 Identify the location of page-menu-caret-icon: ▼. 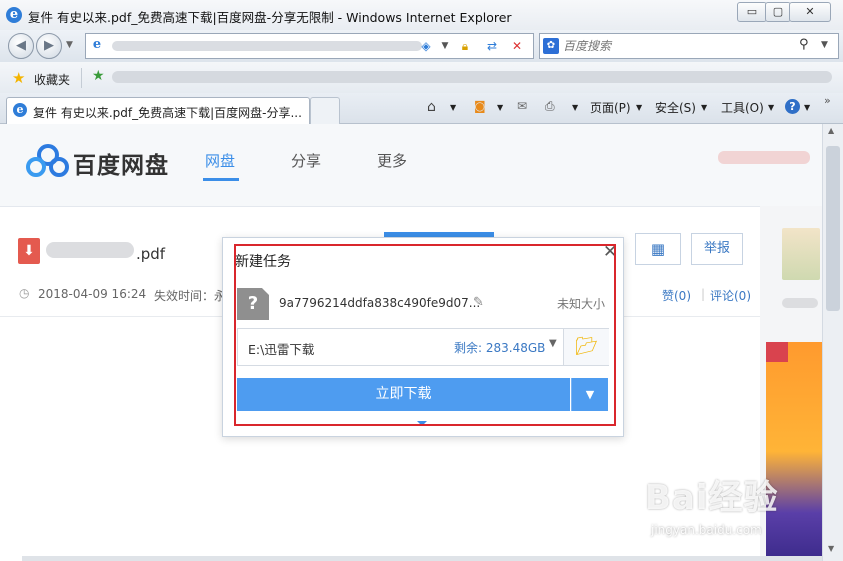
(639, 107).